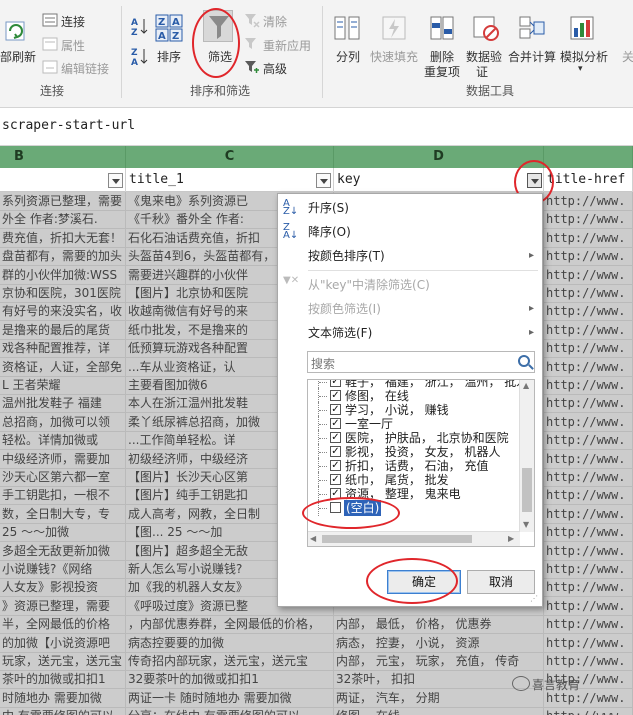  What do you see at coordinates (486, 28) in the screenshot?
I see `data-validation-icon` at bounding box center [486, 28].